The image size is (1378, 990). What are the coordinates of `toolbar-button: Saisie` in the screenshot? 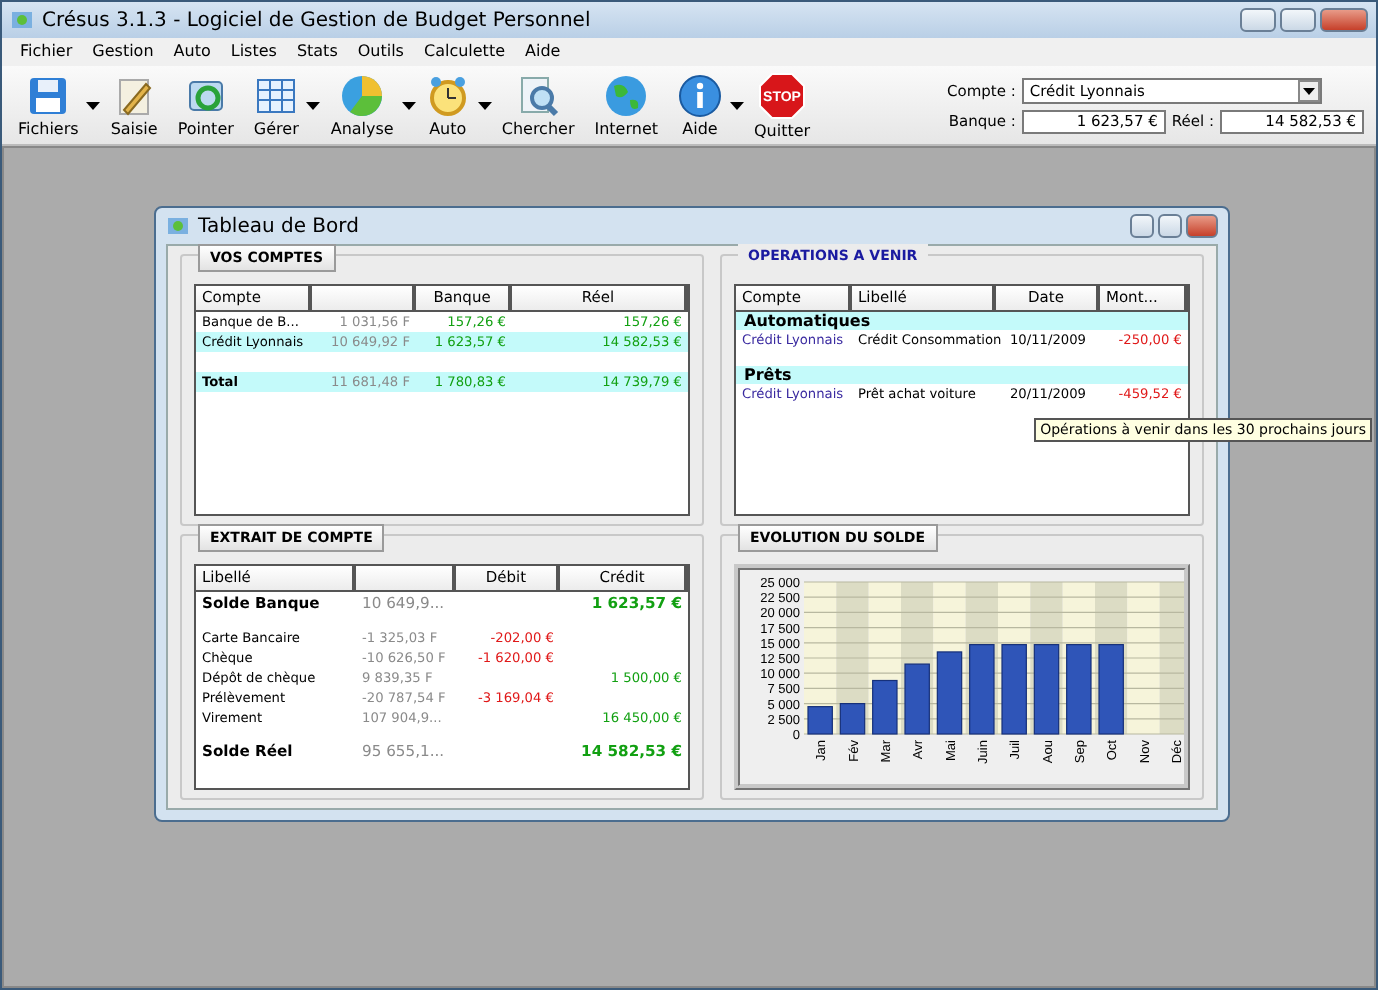 It's located at (134, 105).